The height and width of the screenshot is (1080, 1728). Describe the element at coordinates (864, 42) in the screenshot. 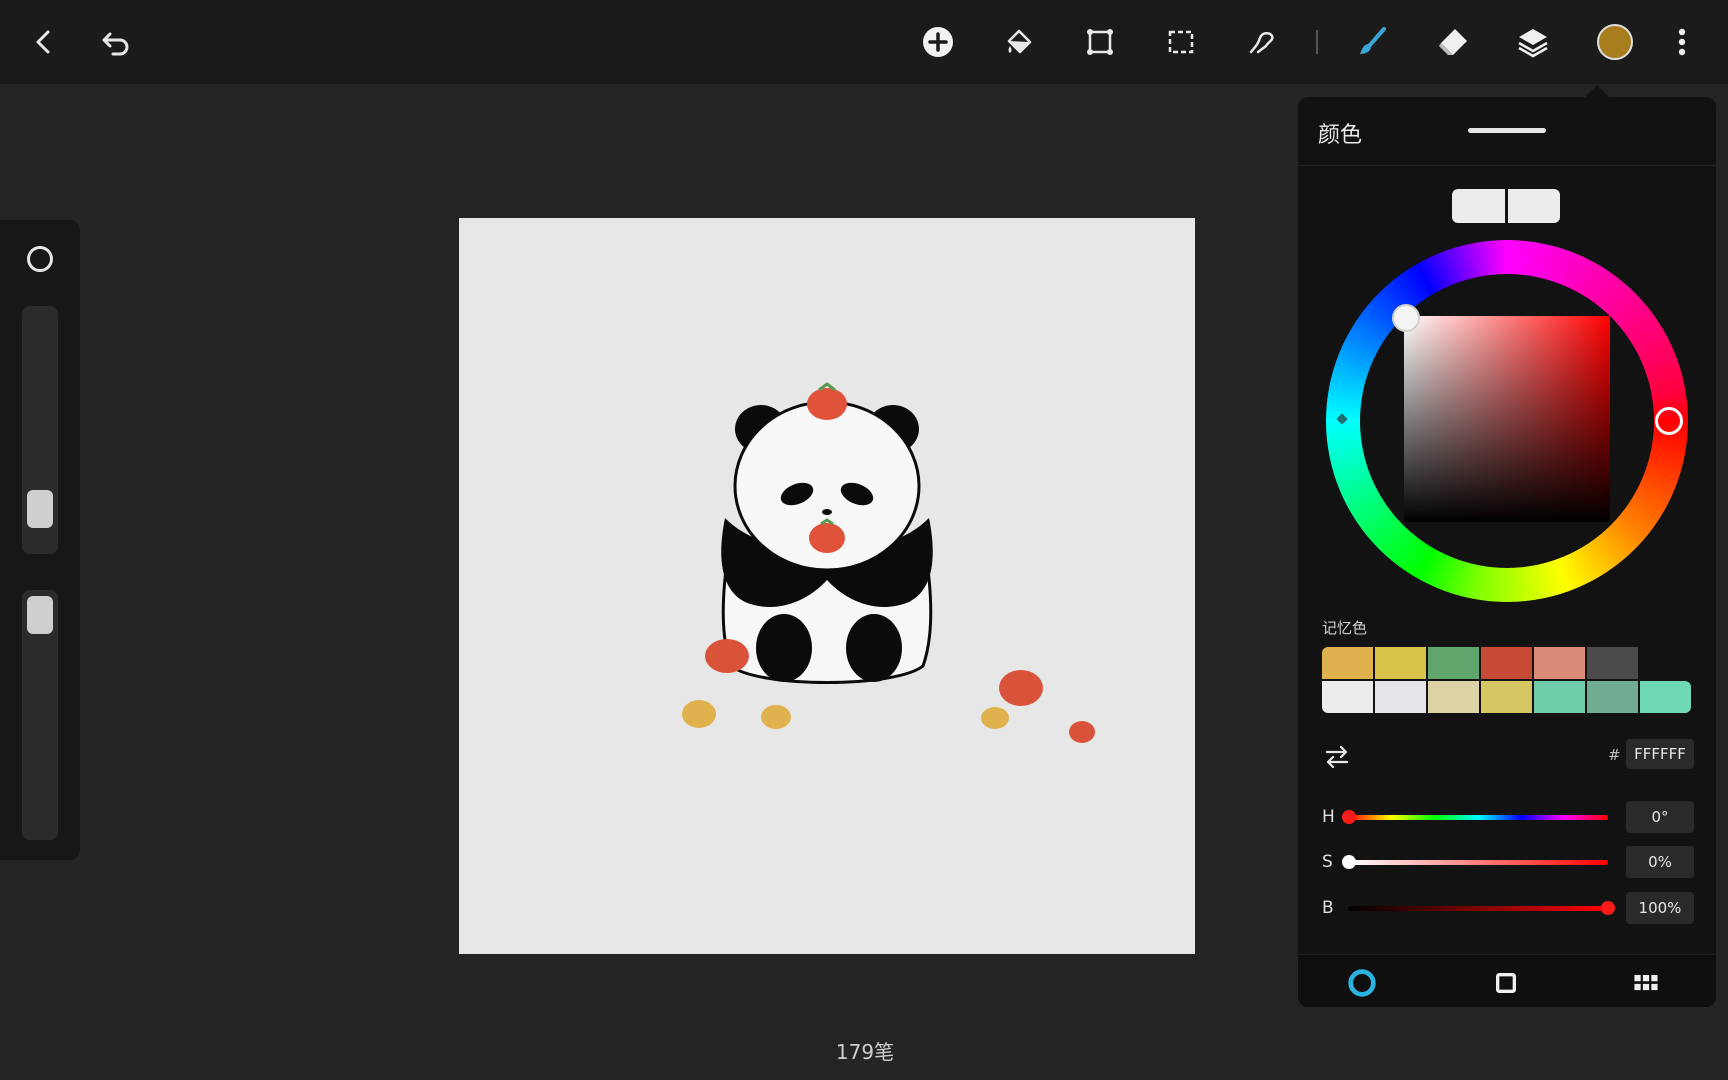

I see `top-toolbar` at that location.